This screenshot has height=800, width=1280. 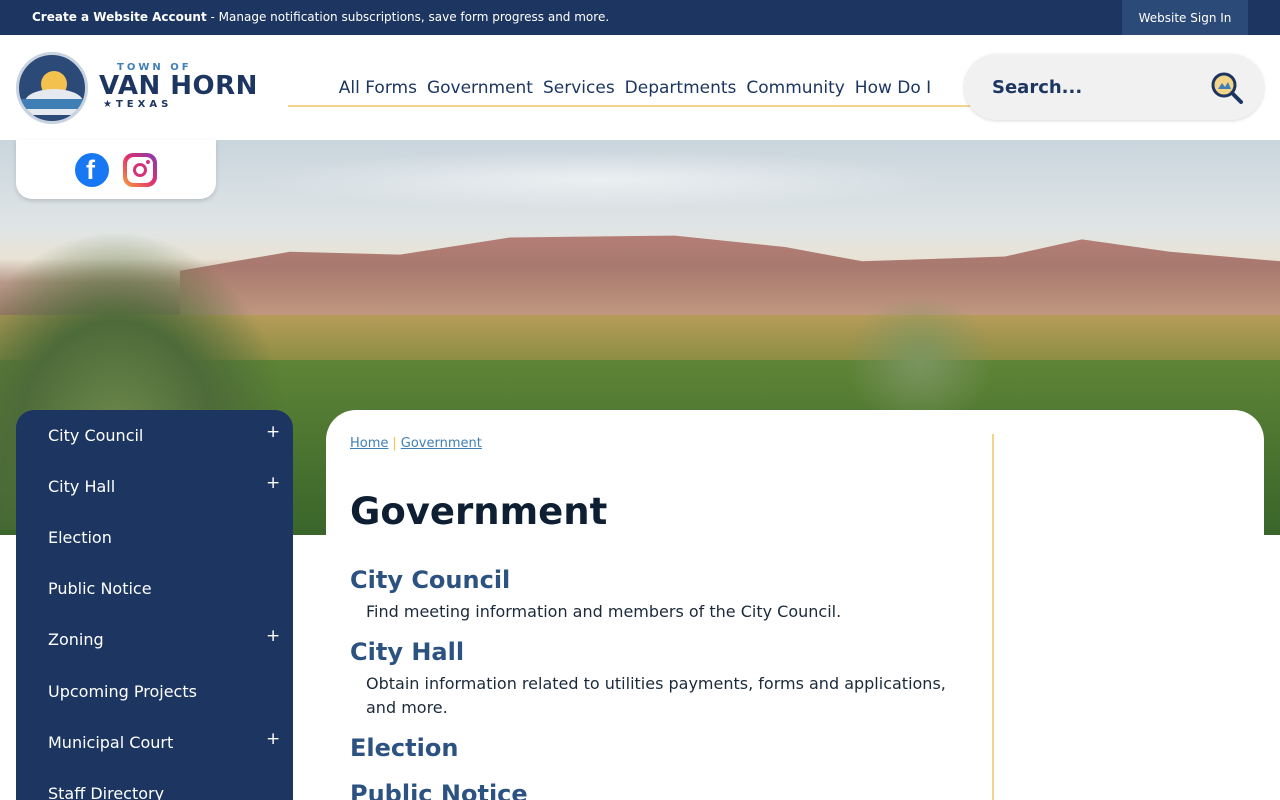 What do you see at coordinates (439, 790) in the screenshot?
I see `entry-title-public-notice: Public Notice` at bounding box center [439, 790].